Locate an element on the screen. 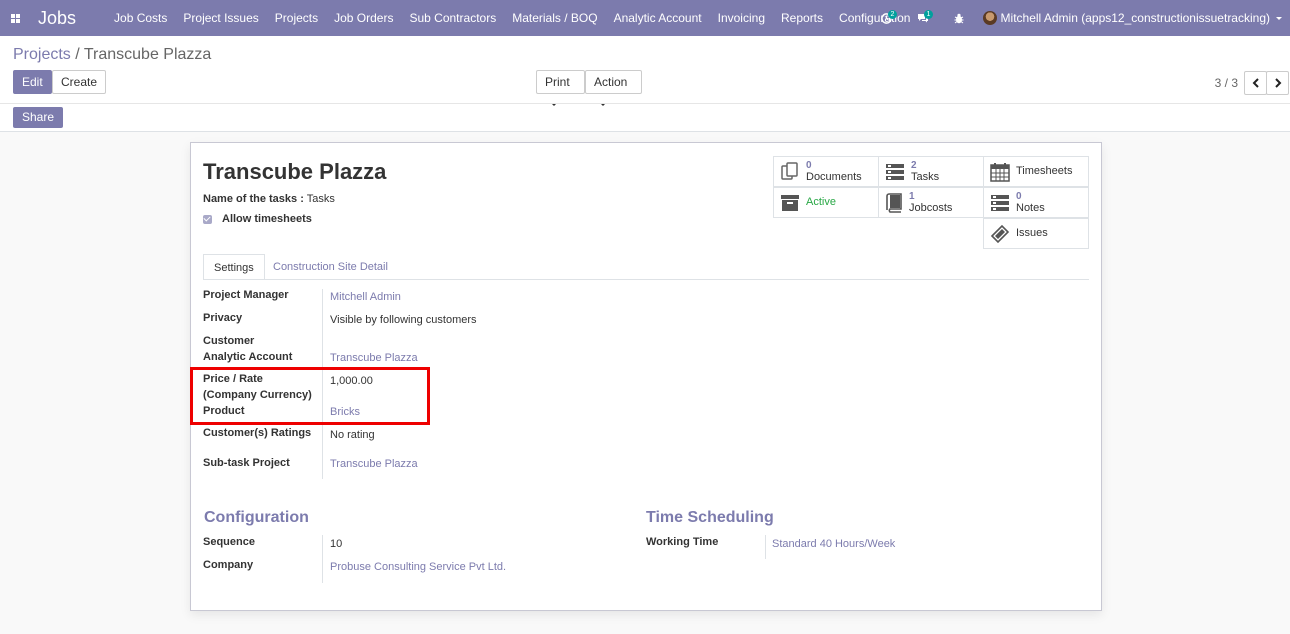 Image resolution: width=1290 pixels, height=634 pixels. customer-label: Customer is located at coordinates (229, 341).